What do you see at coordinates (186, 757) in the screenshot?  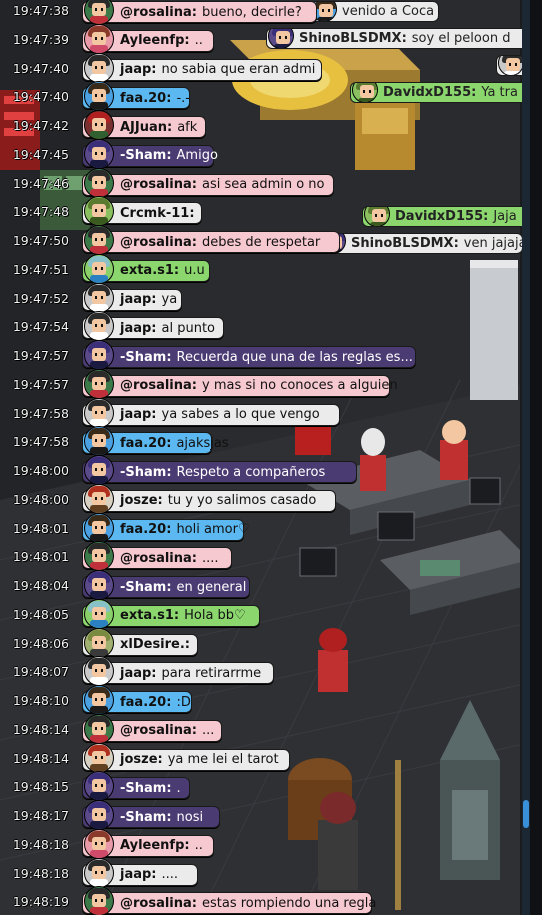 I see `chat-bubble: josze: ya me lei el tarot` at bounding box center [186, 757].